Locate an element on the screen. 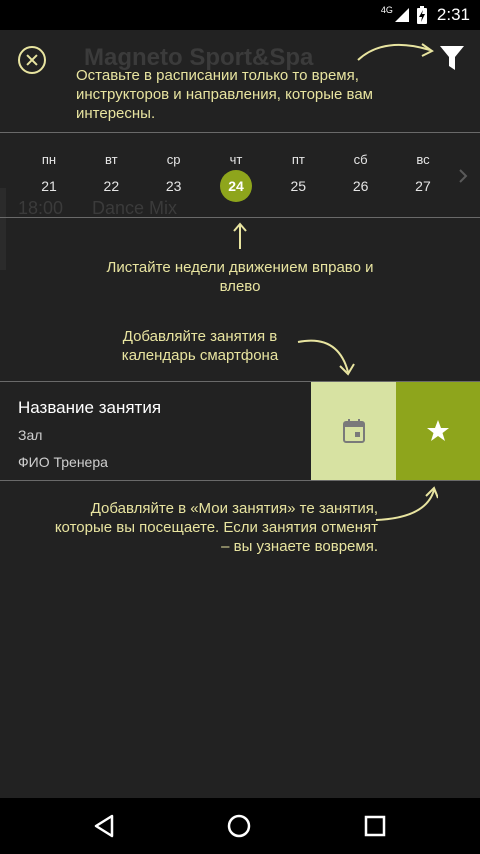 This screenshot has width=480, height=854. day-number-label: 23 is located at coordinates (173, 186).